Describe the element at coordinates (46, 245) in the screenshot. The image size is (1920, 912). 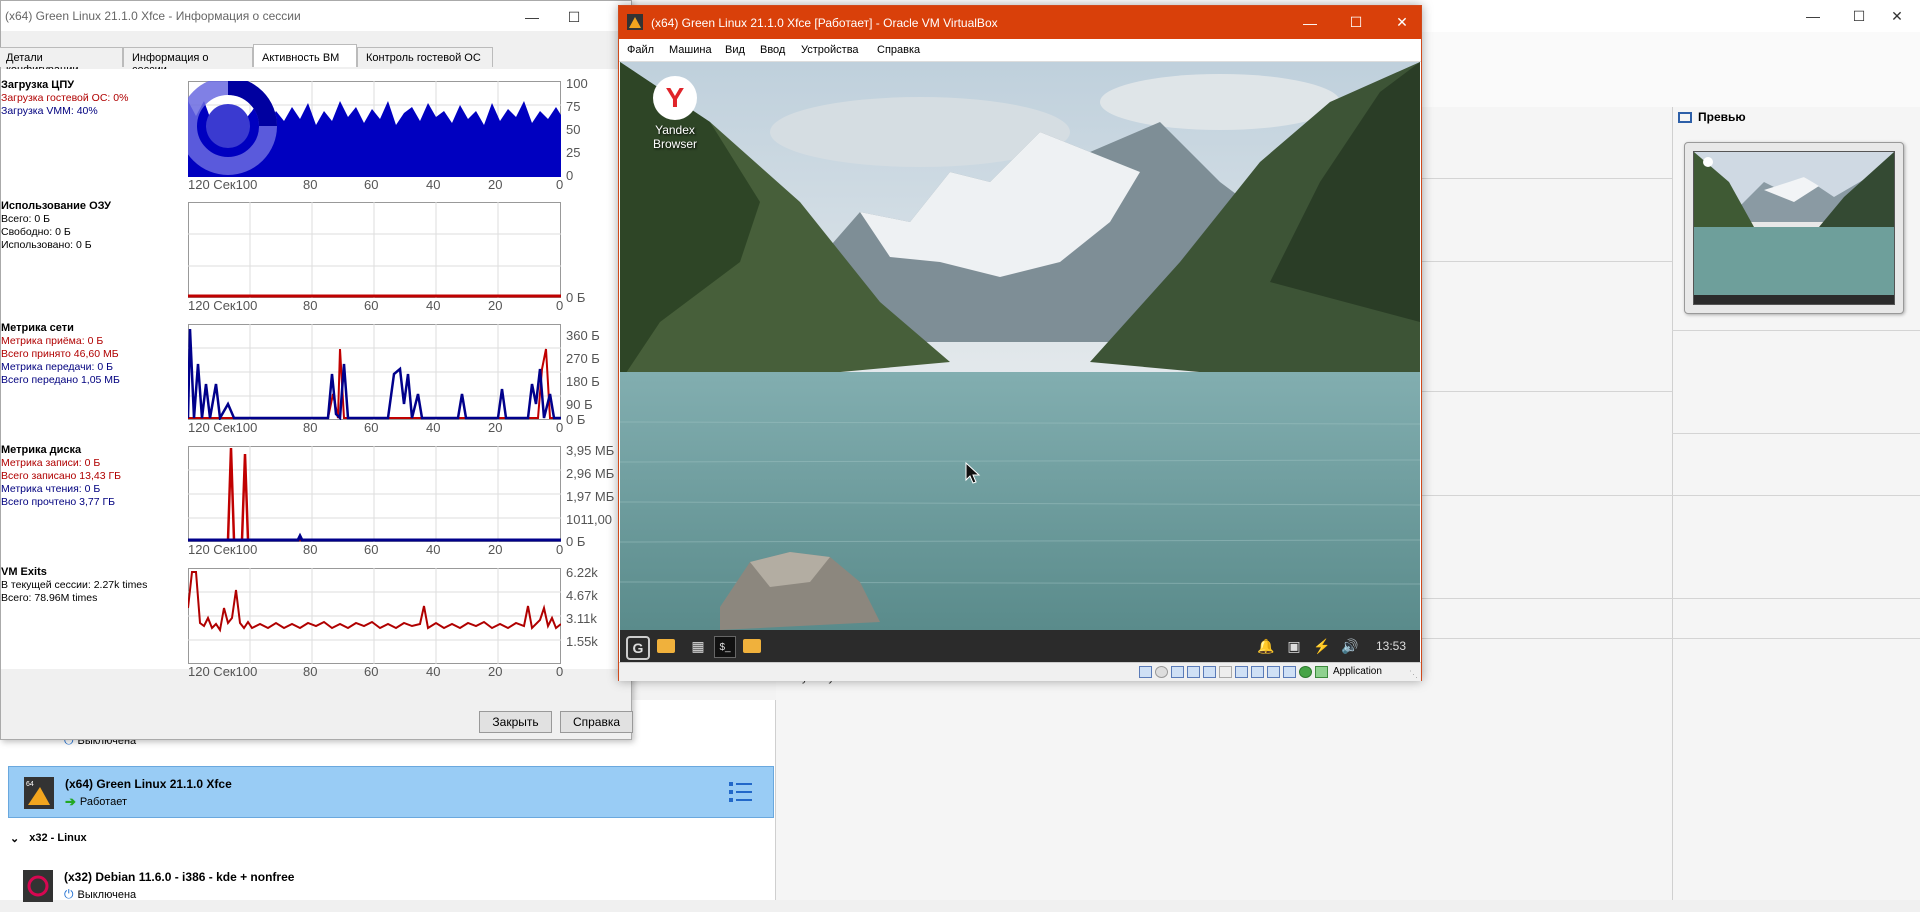
I see `ram-used: Использовано: 0 Б` at that location.